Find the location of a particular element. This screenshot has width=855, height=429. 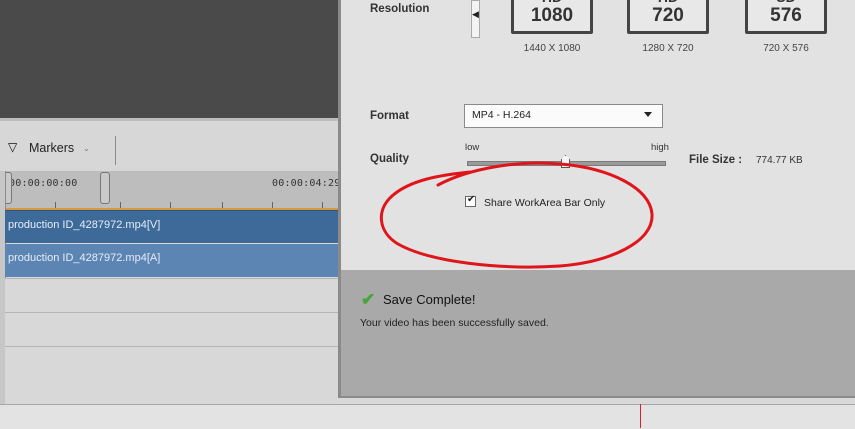

resolution-dims: 1280 X 720 is located at coordinates (668, 48).